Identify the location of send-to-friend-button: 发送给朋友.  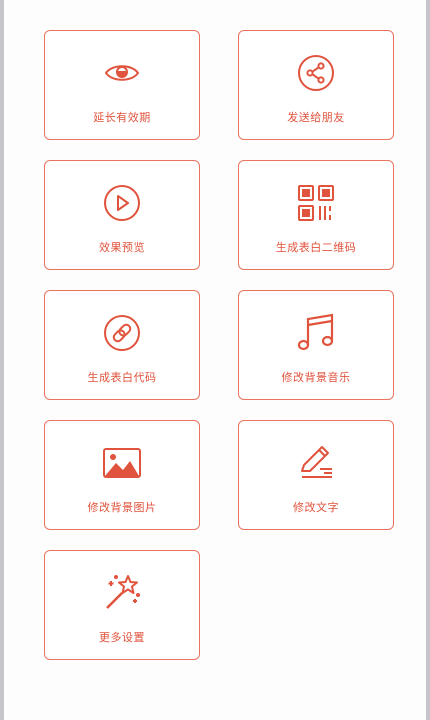
(316, 85).